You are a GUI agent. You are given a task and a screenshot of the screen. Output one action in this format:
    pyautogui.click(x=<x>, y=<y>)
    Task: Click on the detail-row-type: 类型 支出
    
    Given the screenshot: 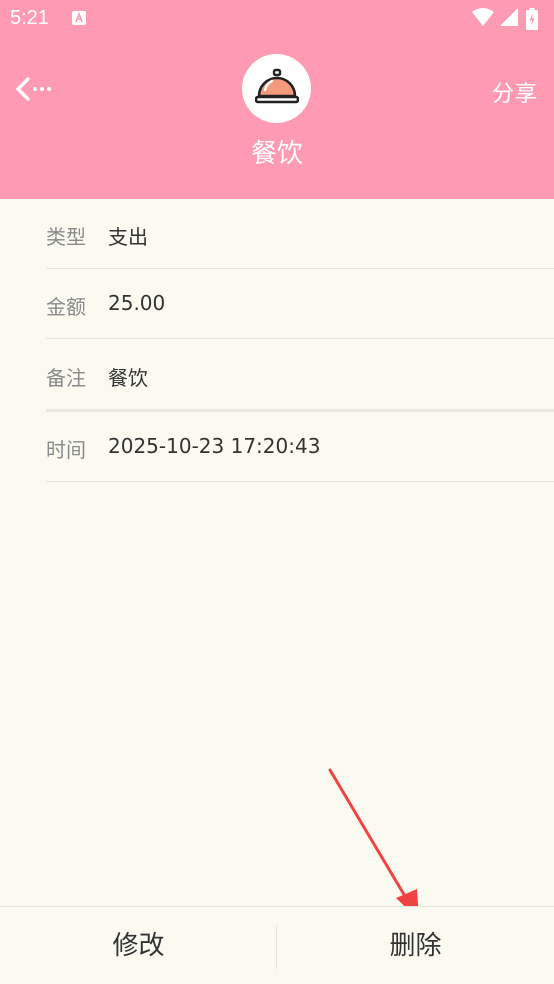 What is the action you would take?
    pyautogui.click(x=300, y=234)
    